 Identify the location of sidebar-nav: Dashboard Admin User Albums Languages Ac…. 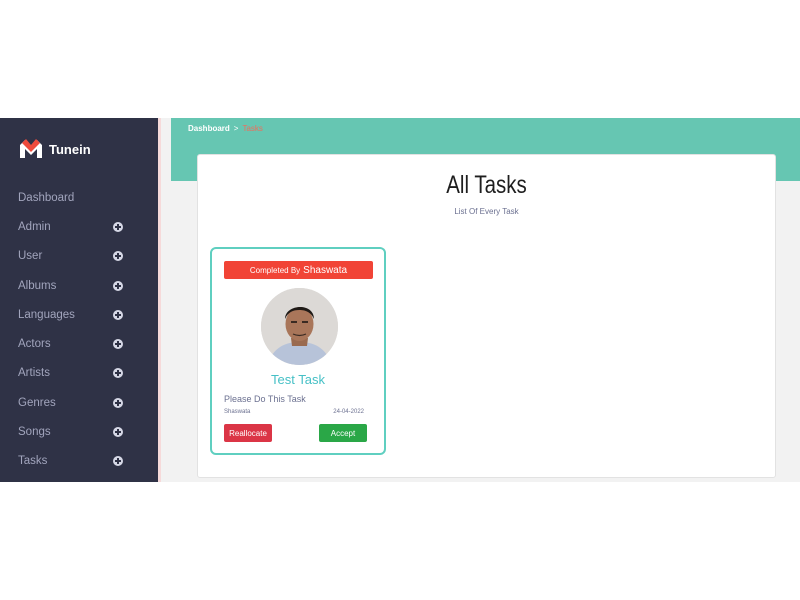
(79, 329).